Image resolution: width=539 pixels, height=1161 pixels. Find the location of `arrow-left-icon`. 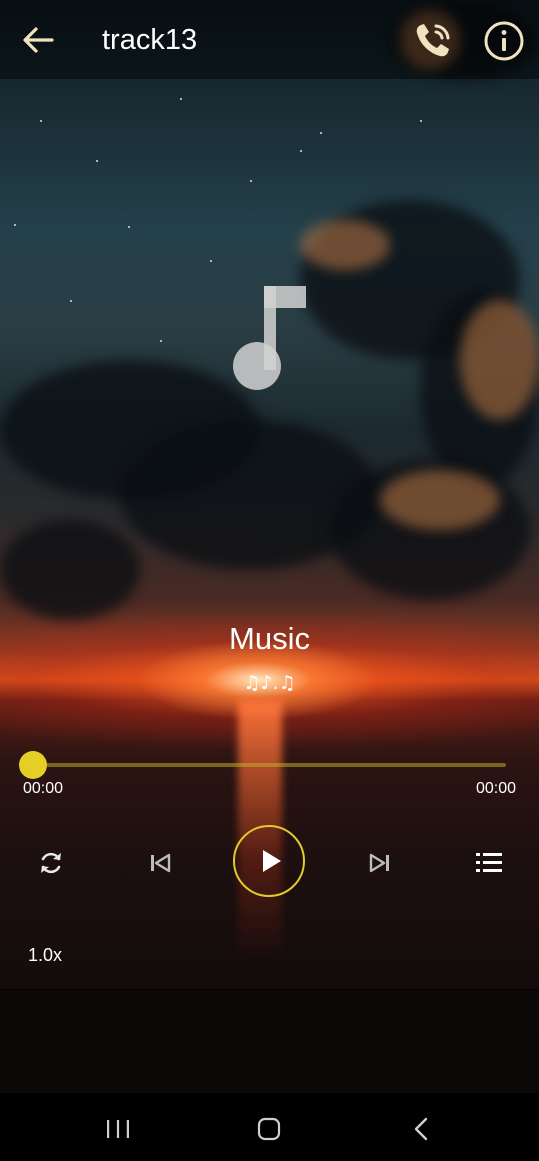

arrow-left-icon is located at coordinates (38, 40).